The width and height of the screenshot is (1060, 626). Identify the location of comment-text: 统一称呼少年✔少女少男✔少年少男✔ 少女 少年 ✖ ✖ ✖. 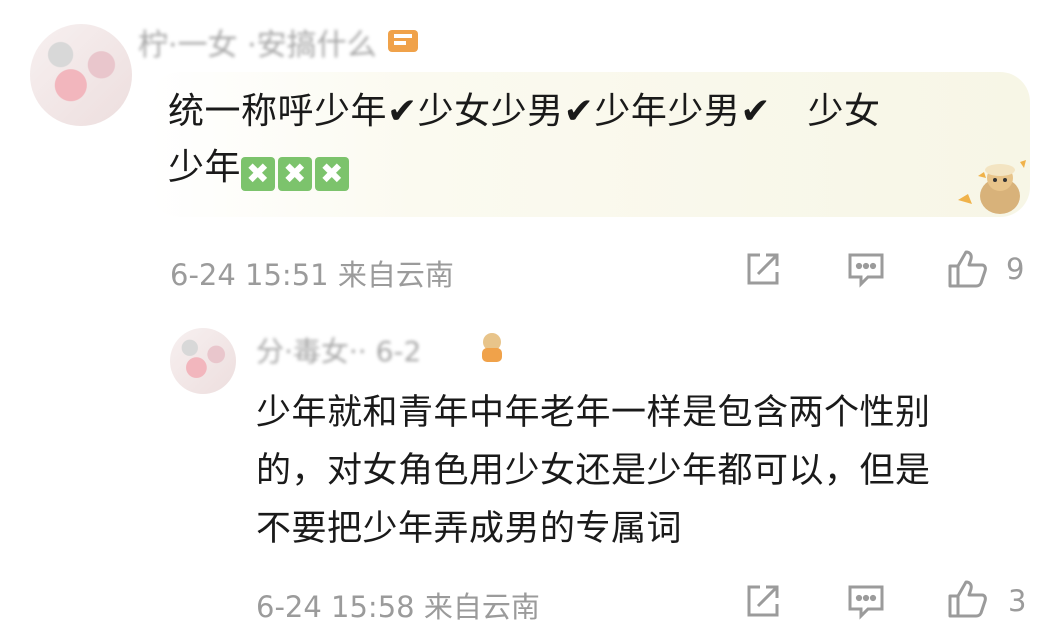
(593, 140).